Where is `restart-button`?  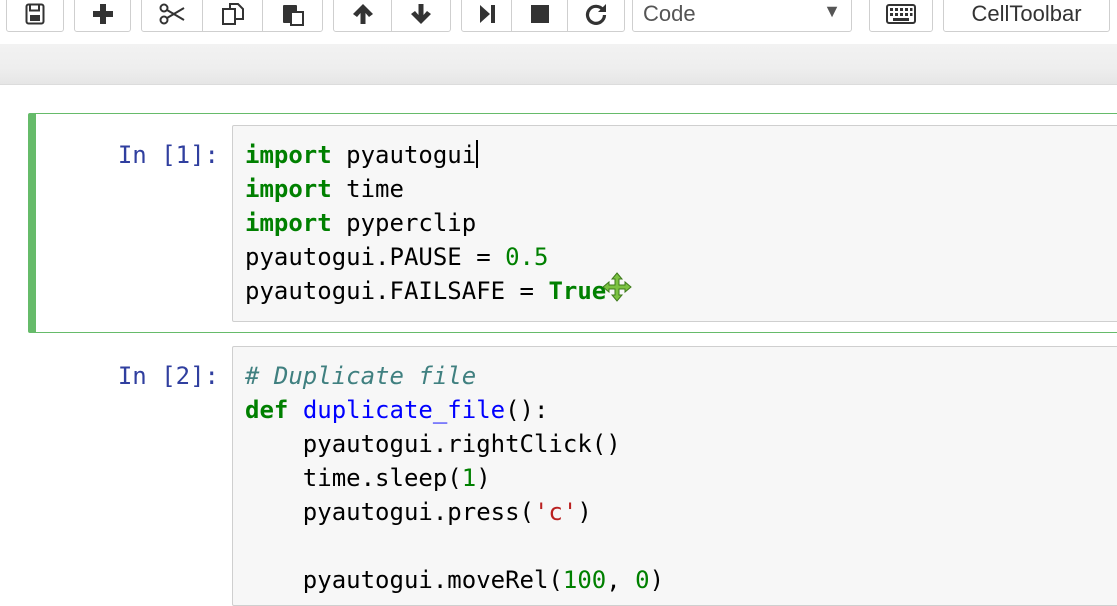
restart-button is located at coordinates (596, 15).